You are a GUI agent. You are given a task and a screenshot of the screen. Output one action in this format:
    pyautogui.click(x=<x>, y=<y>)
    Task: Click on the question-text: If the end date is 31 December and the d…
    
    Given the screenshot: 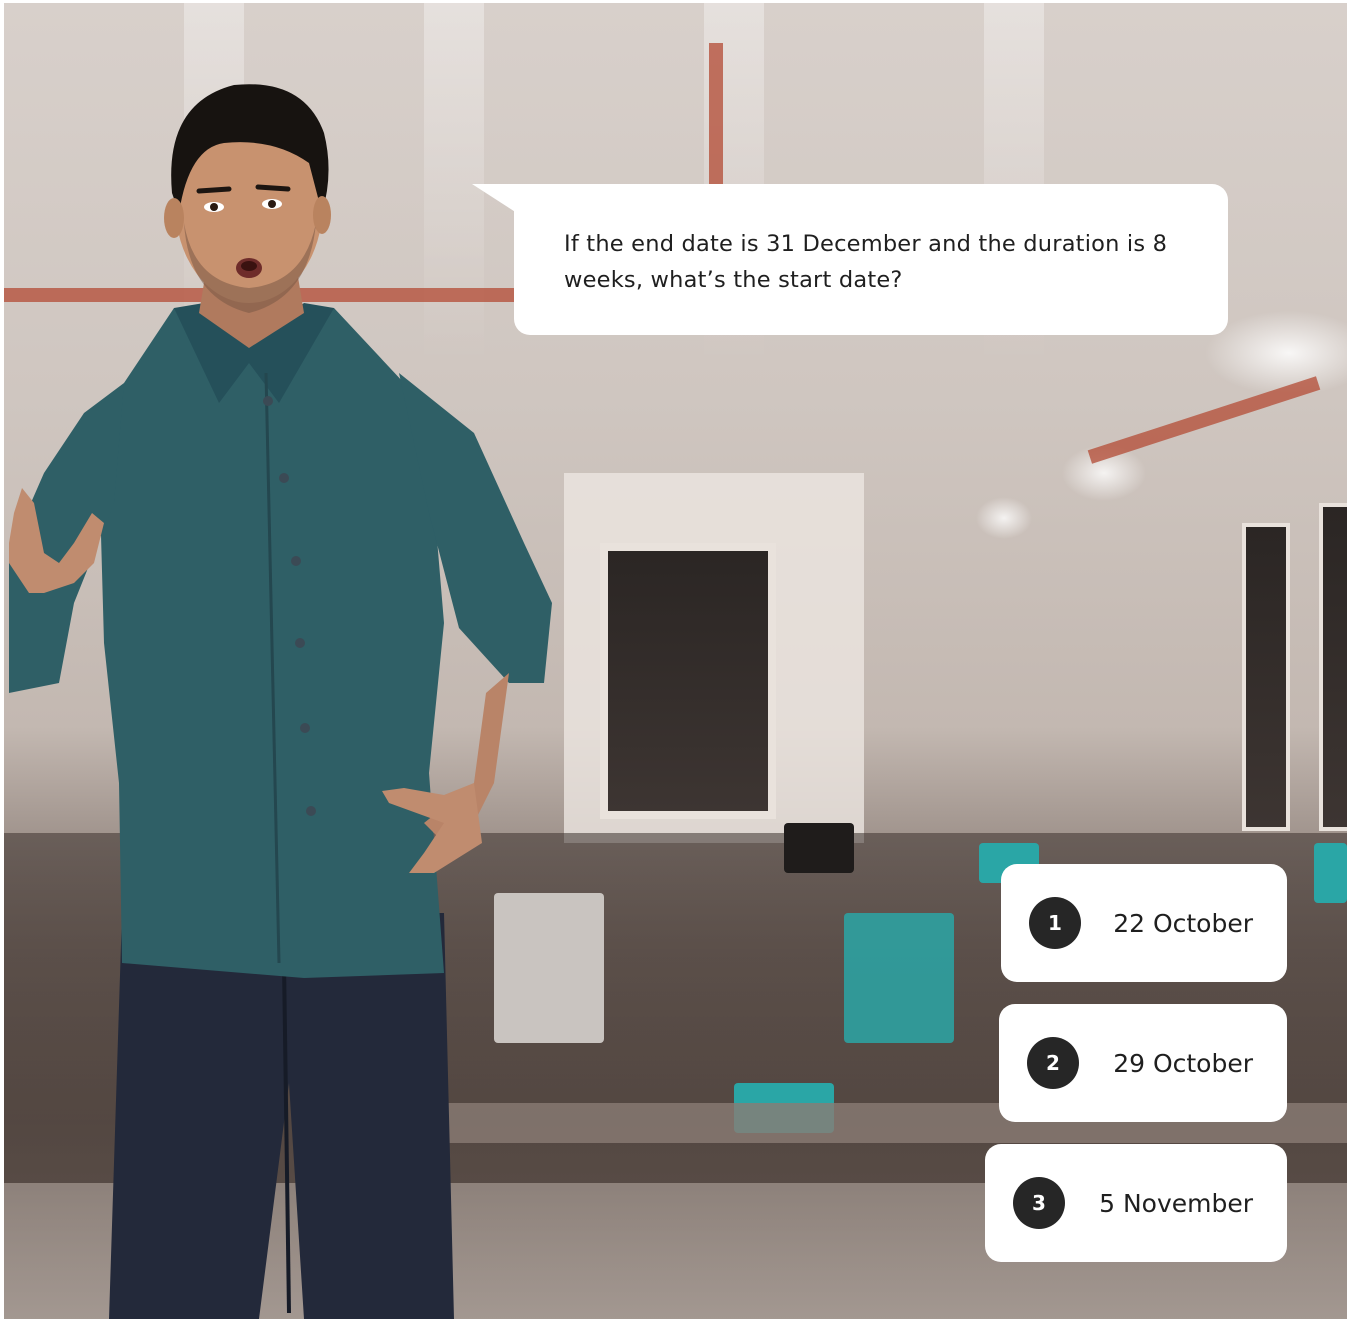 What is the action you would take?
    pyautogui.click(x=866, y=262)
    